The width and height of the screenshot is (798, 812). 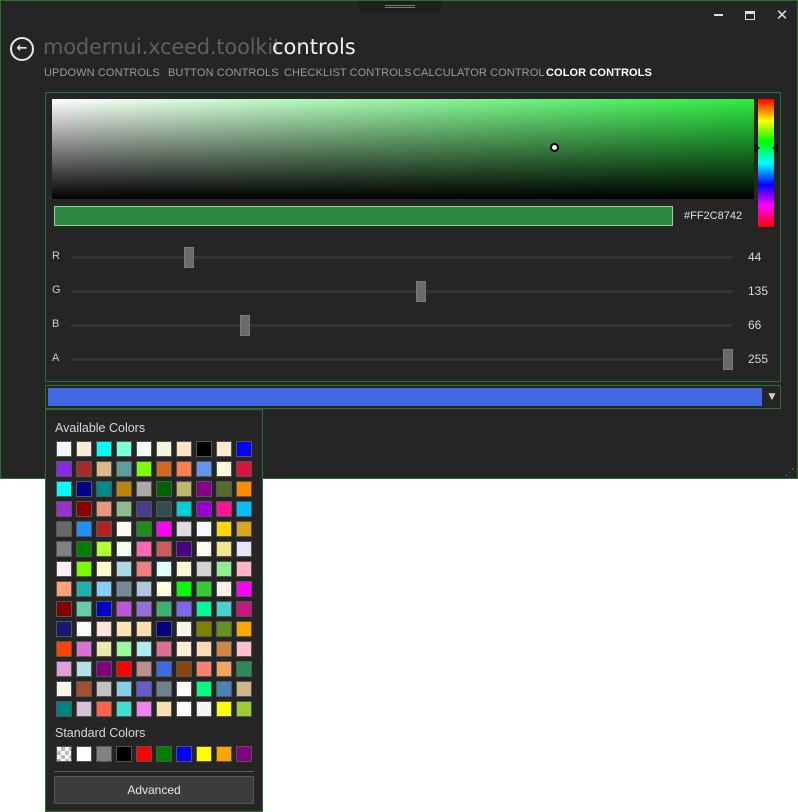 What do you see at coordinates (791, 473) in the screenshot?
I see `resize-grip-icon: ⋰` at bounding box center [791, 473].